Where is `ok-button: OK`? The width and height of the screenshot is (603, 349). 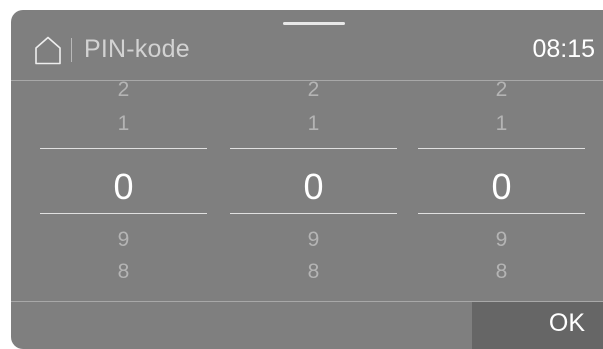
ok-button: OK is located at coordinates (537, 325).